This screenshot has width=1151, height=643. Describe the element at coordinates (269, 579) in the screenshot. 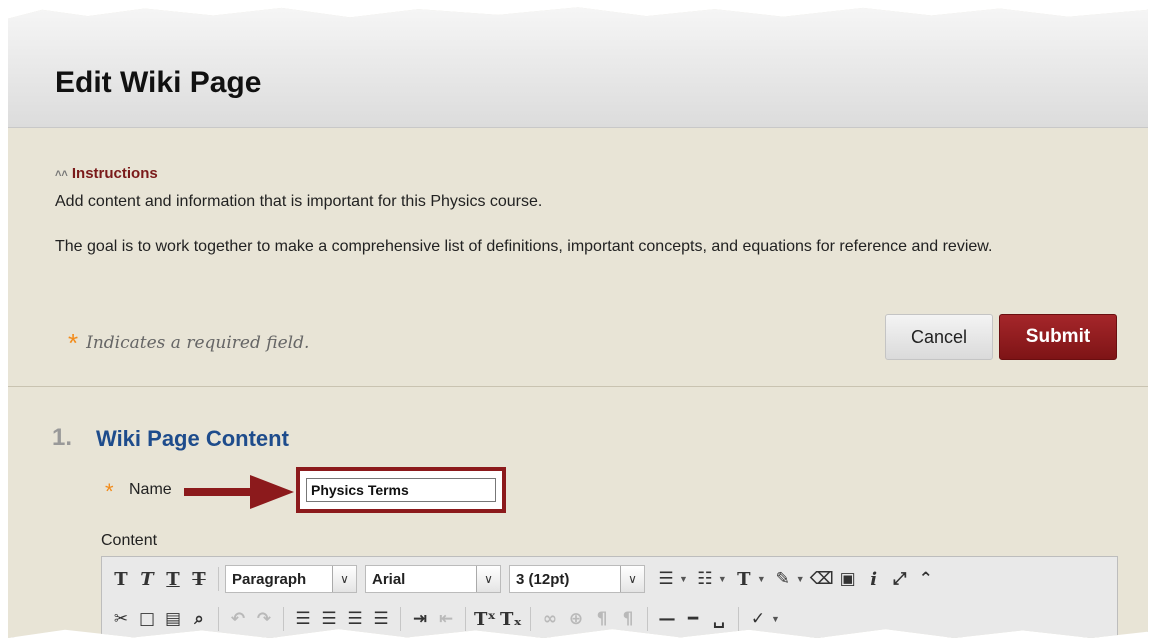

I see `format-select-value: Paragraph` at that location.